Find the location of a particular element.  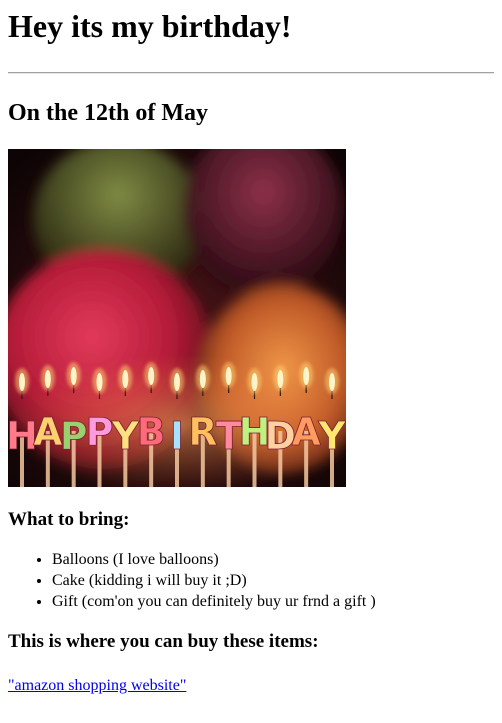

bring-heading: What to bring: is located at coordinates (69, 519).